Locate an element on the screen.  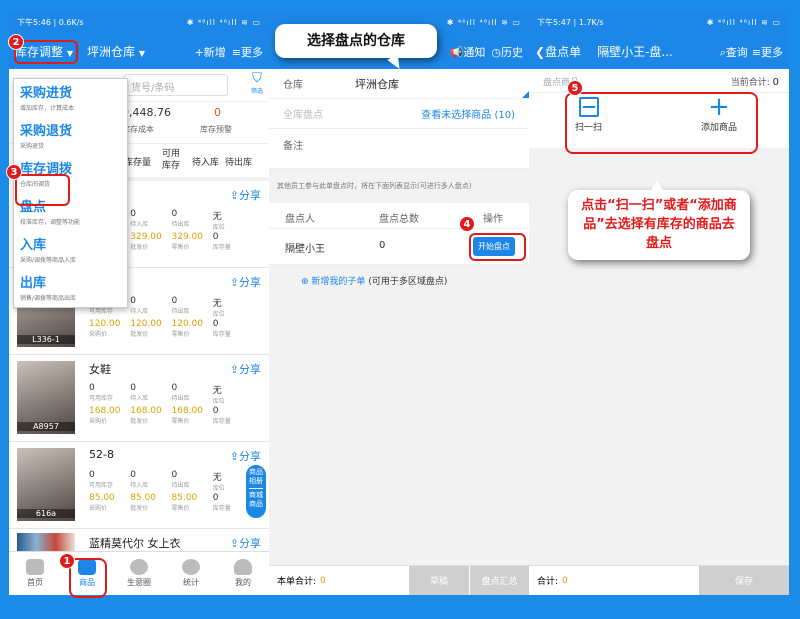
col-incoming: 待入库 is located at coordinates (206, 163).